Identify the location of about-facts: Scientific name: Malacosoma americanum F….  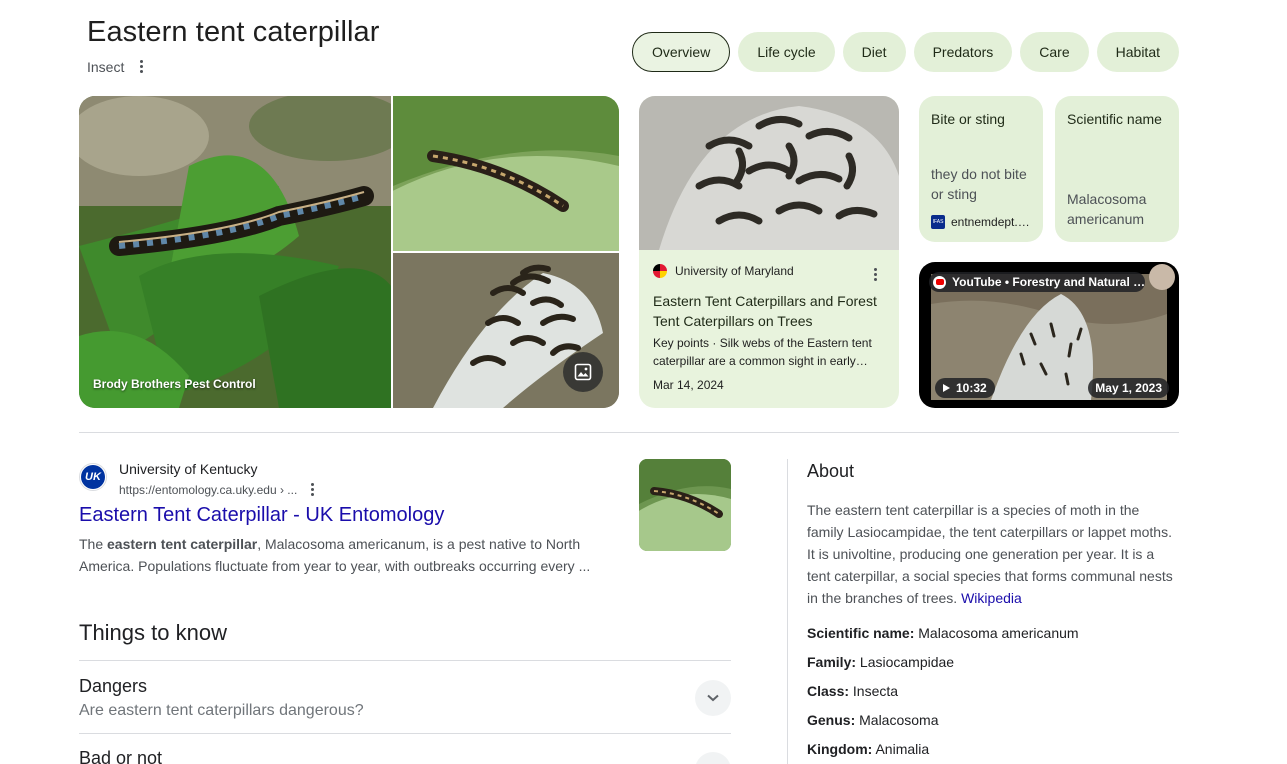
(943, 694).